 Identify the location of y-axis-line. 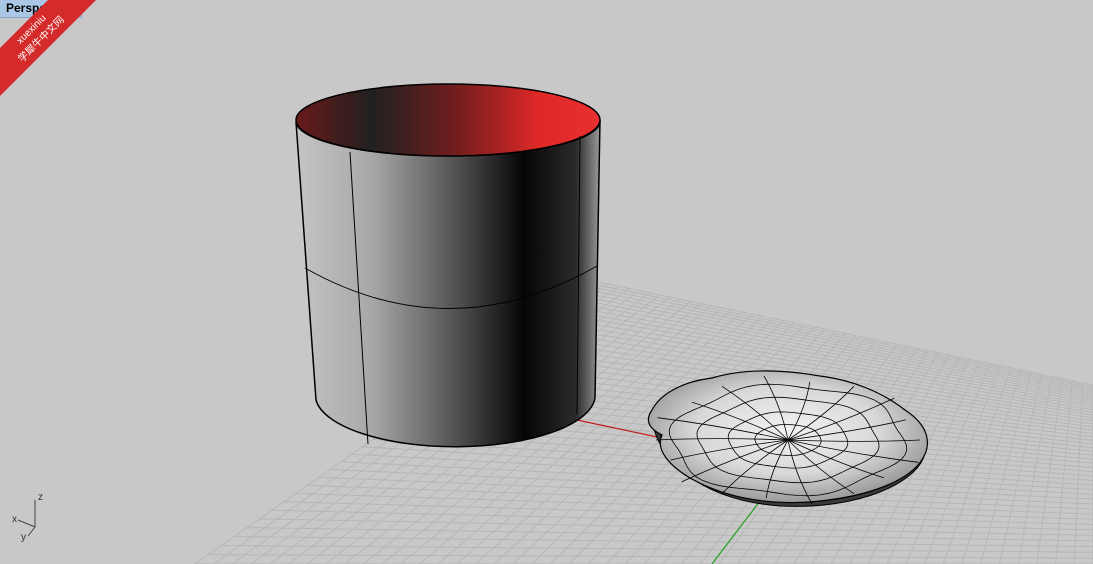
(736, 532).